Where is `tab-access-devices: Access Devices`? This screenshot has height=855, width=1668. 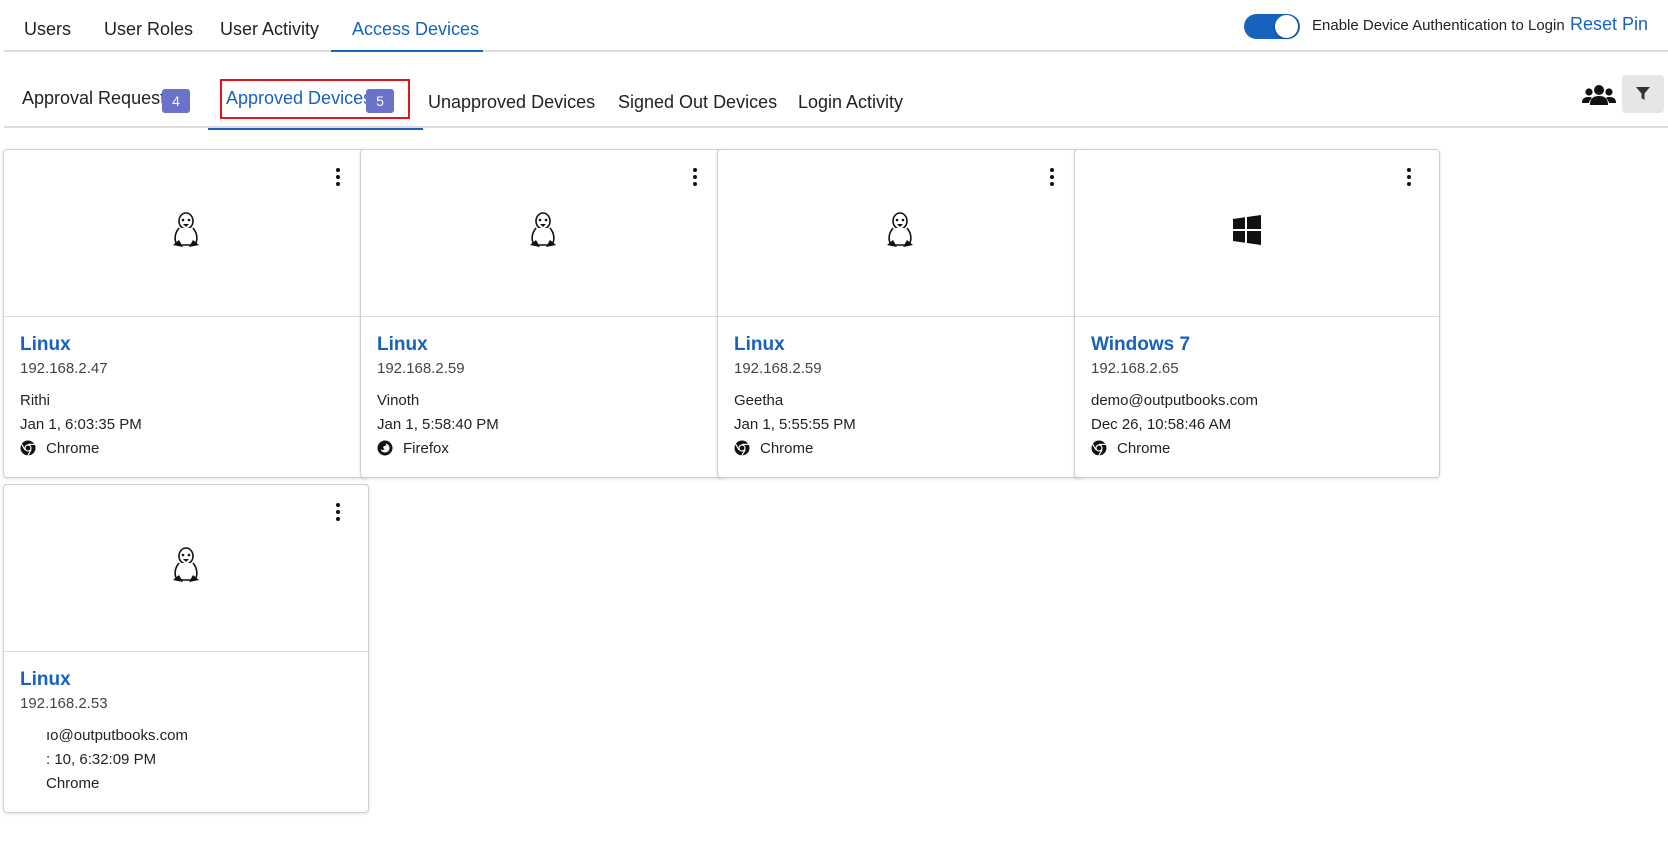 tab-access-devices: Access Devices is located at coordinates (407, 26).